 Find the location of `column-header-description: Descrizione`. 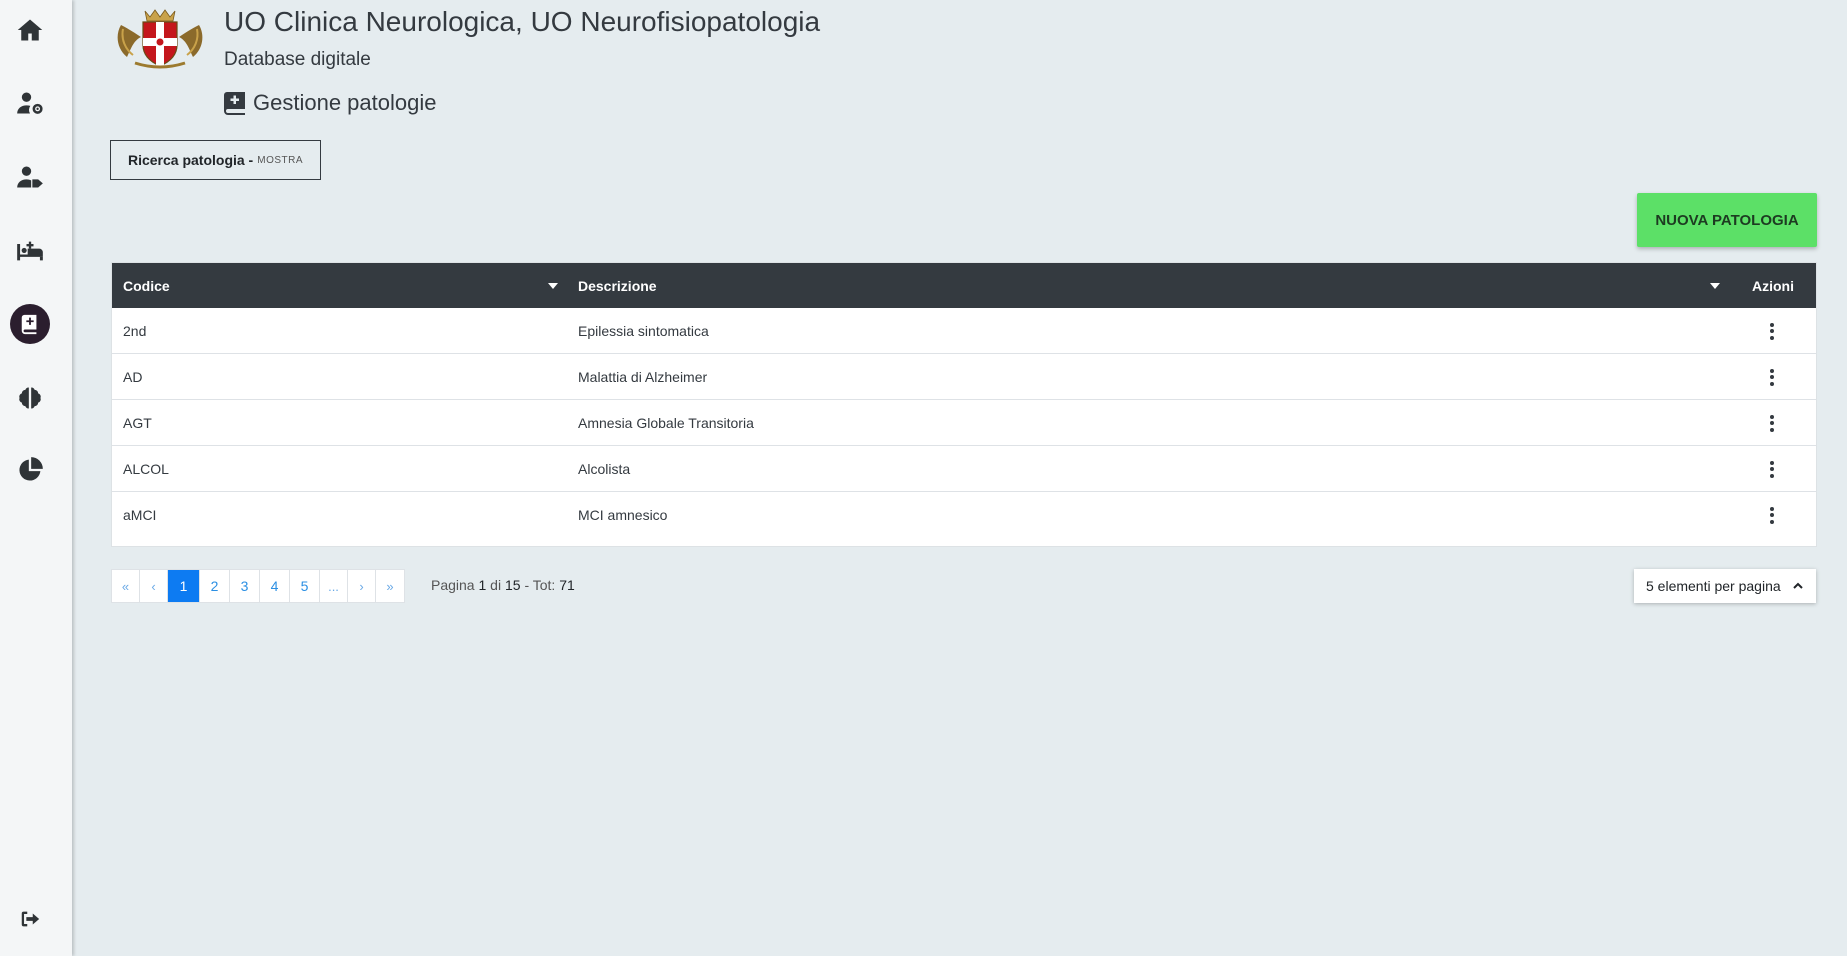

column-header-description: Descrizione is located at coordinates (617, 285).